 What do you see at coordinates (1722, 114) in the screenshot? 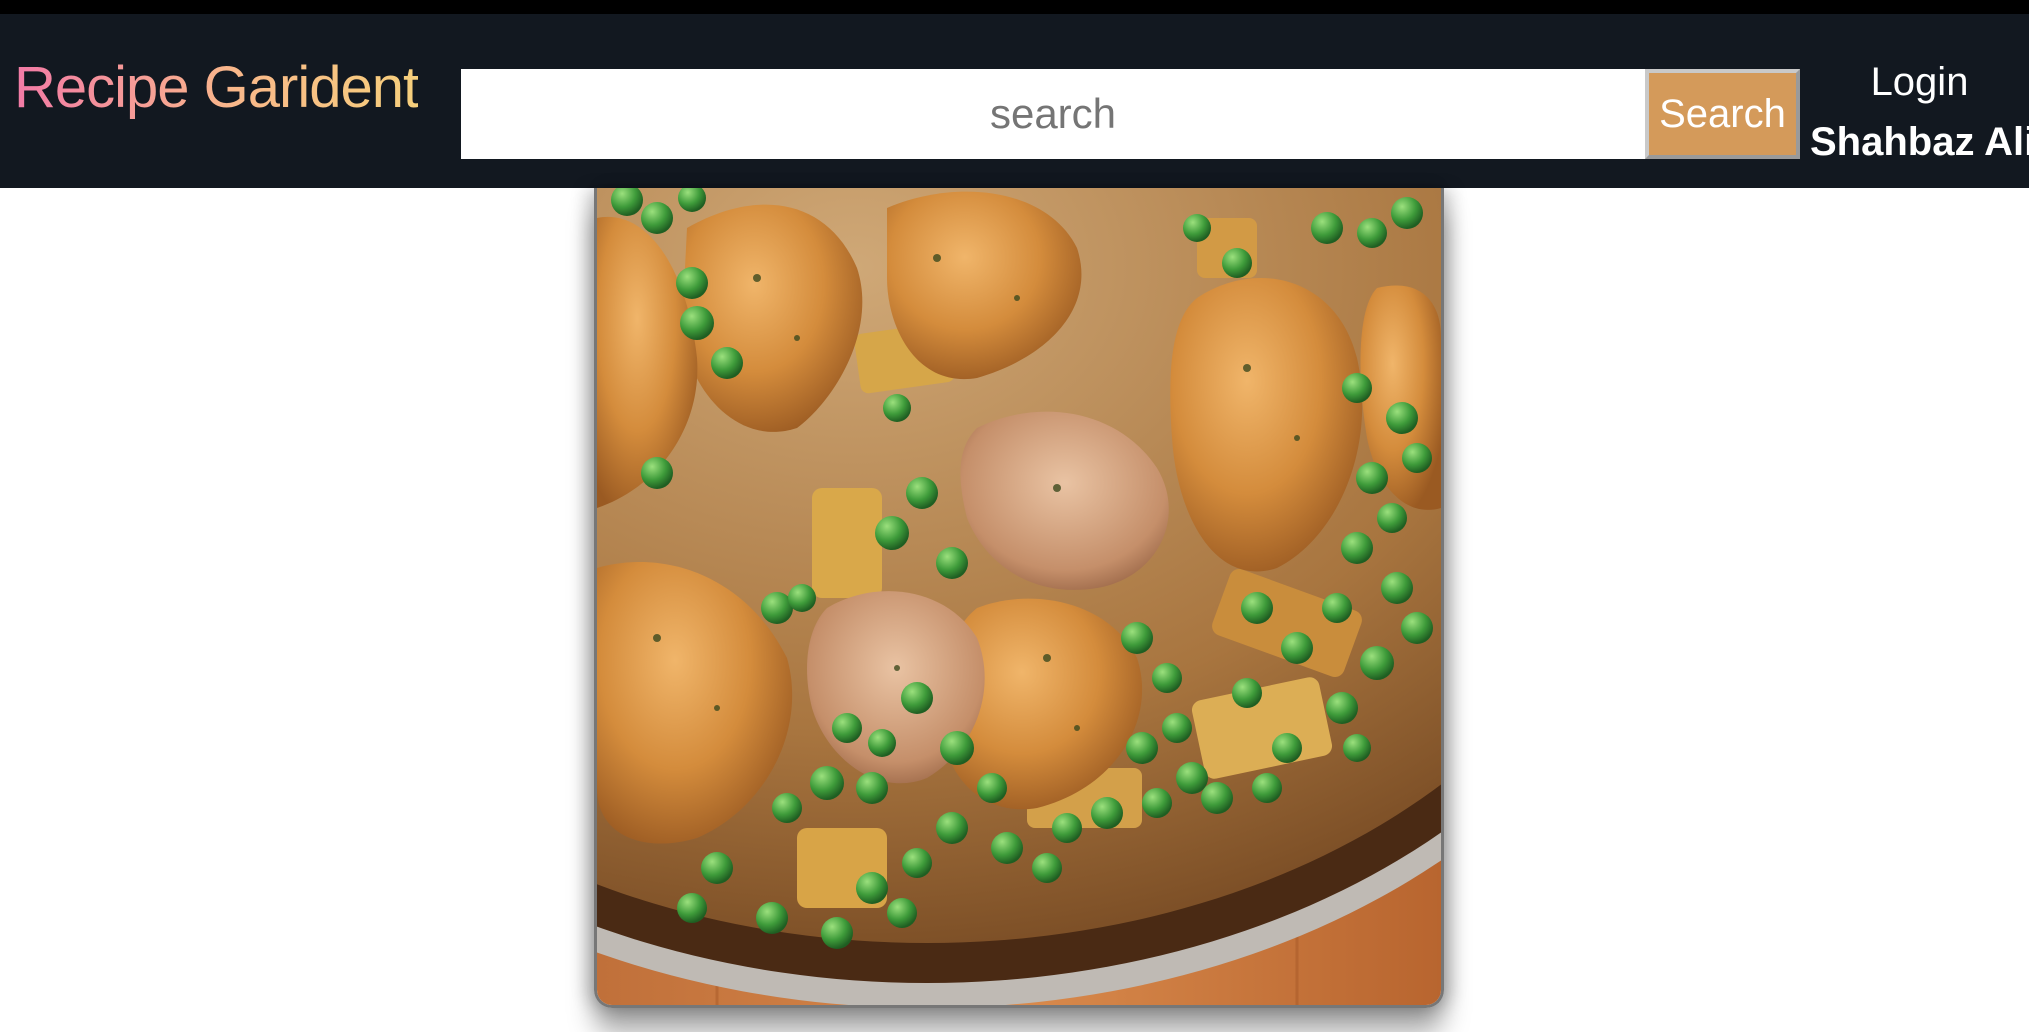
I see `search-button: Search` at bounding box center [1722, 114].